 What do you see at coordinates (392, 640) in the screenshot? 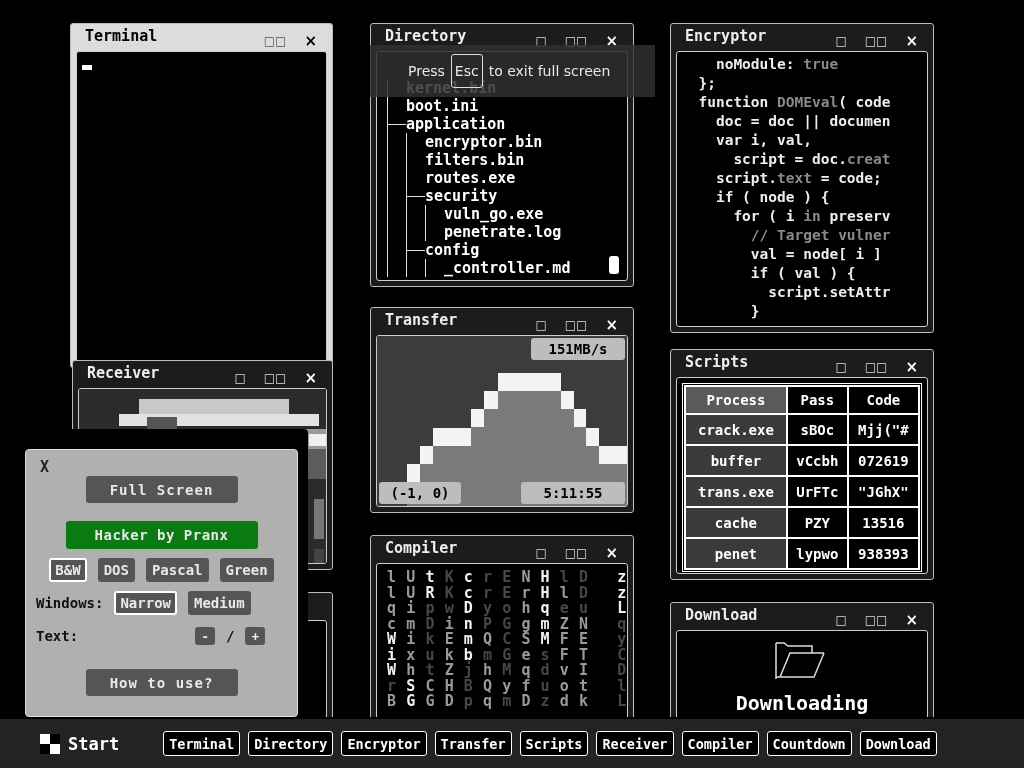
I see `code-glyph: W` at bounding box center [392, 640].